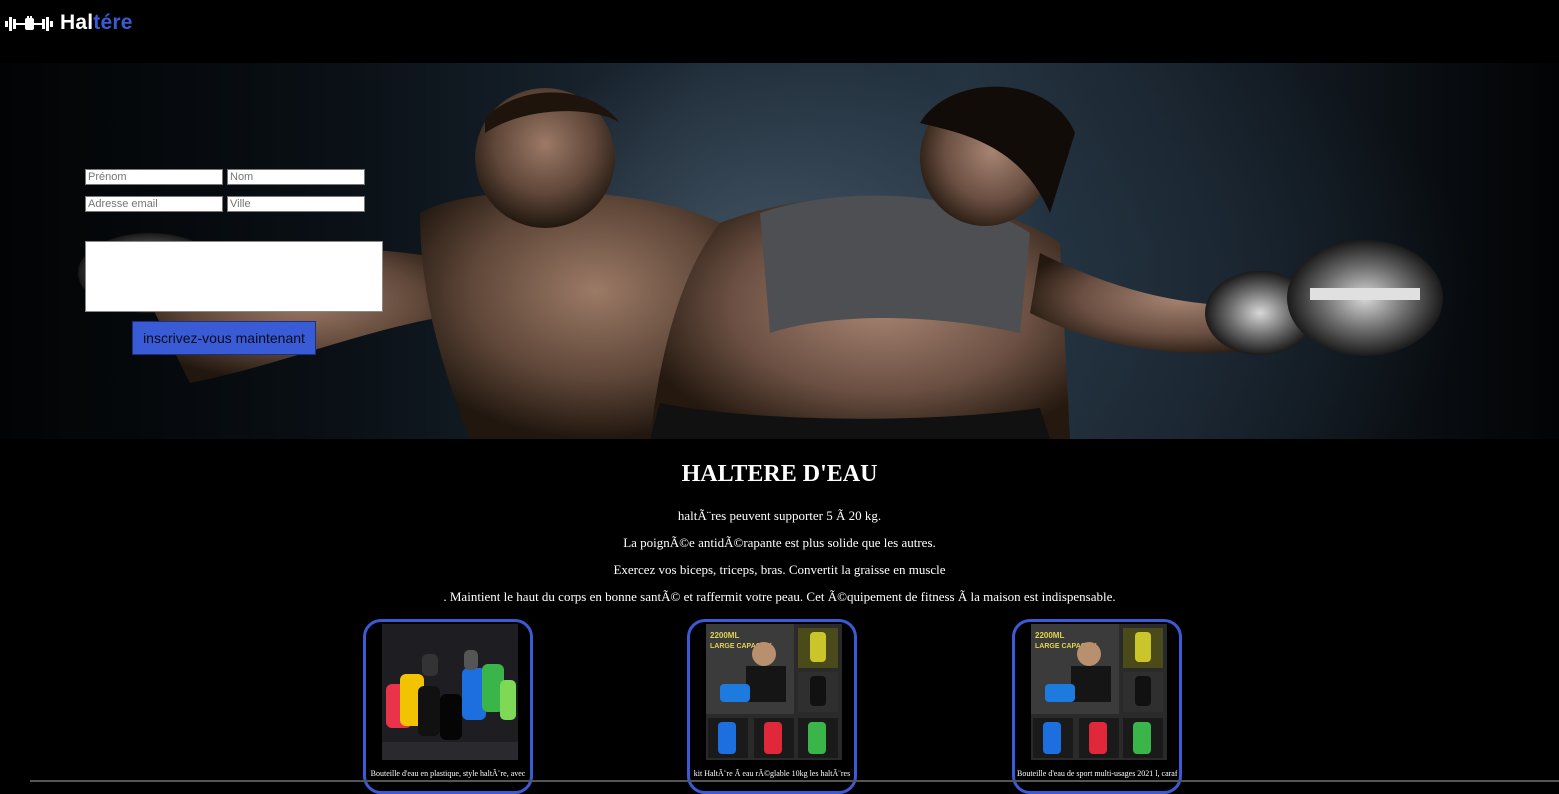 The image size is (1559, 794). I want to click on dumbbell-fist-icon, so click(29, 23).